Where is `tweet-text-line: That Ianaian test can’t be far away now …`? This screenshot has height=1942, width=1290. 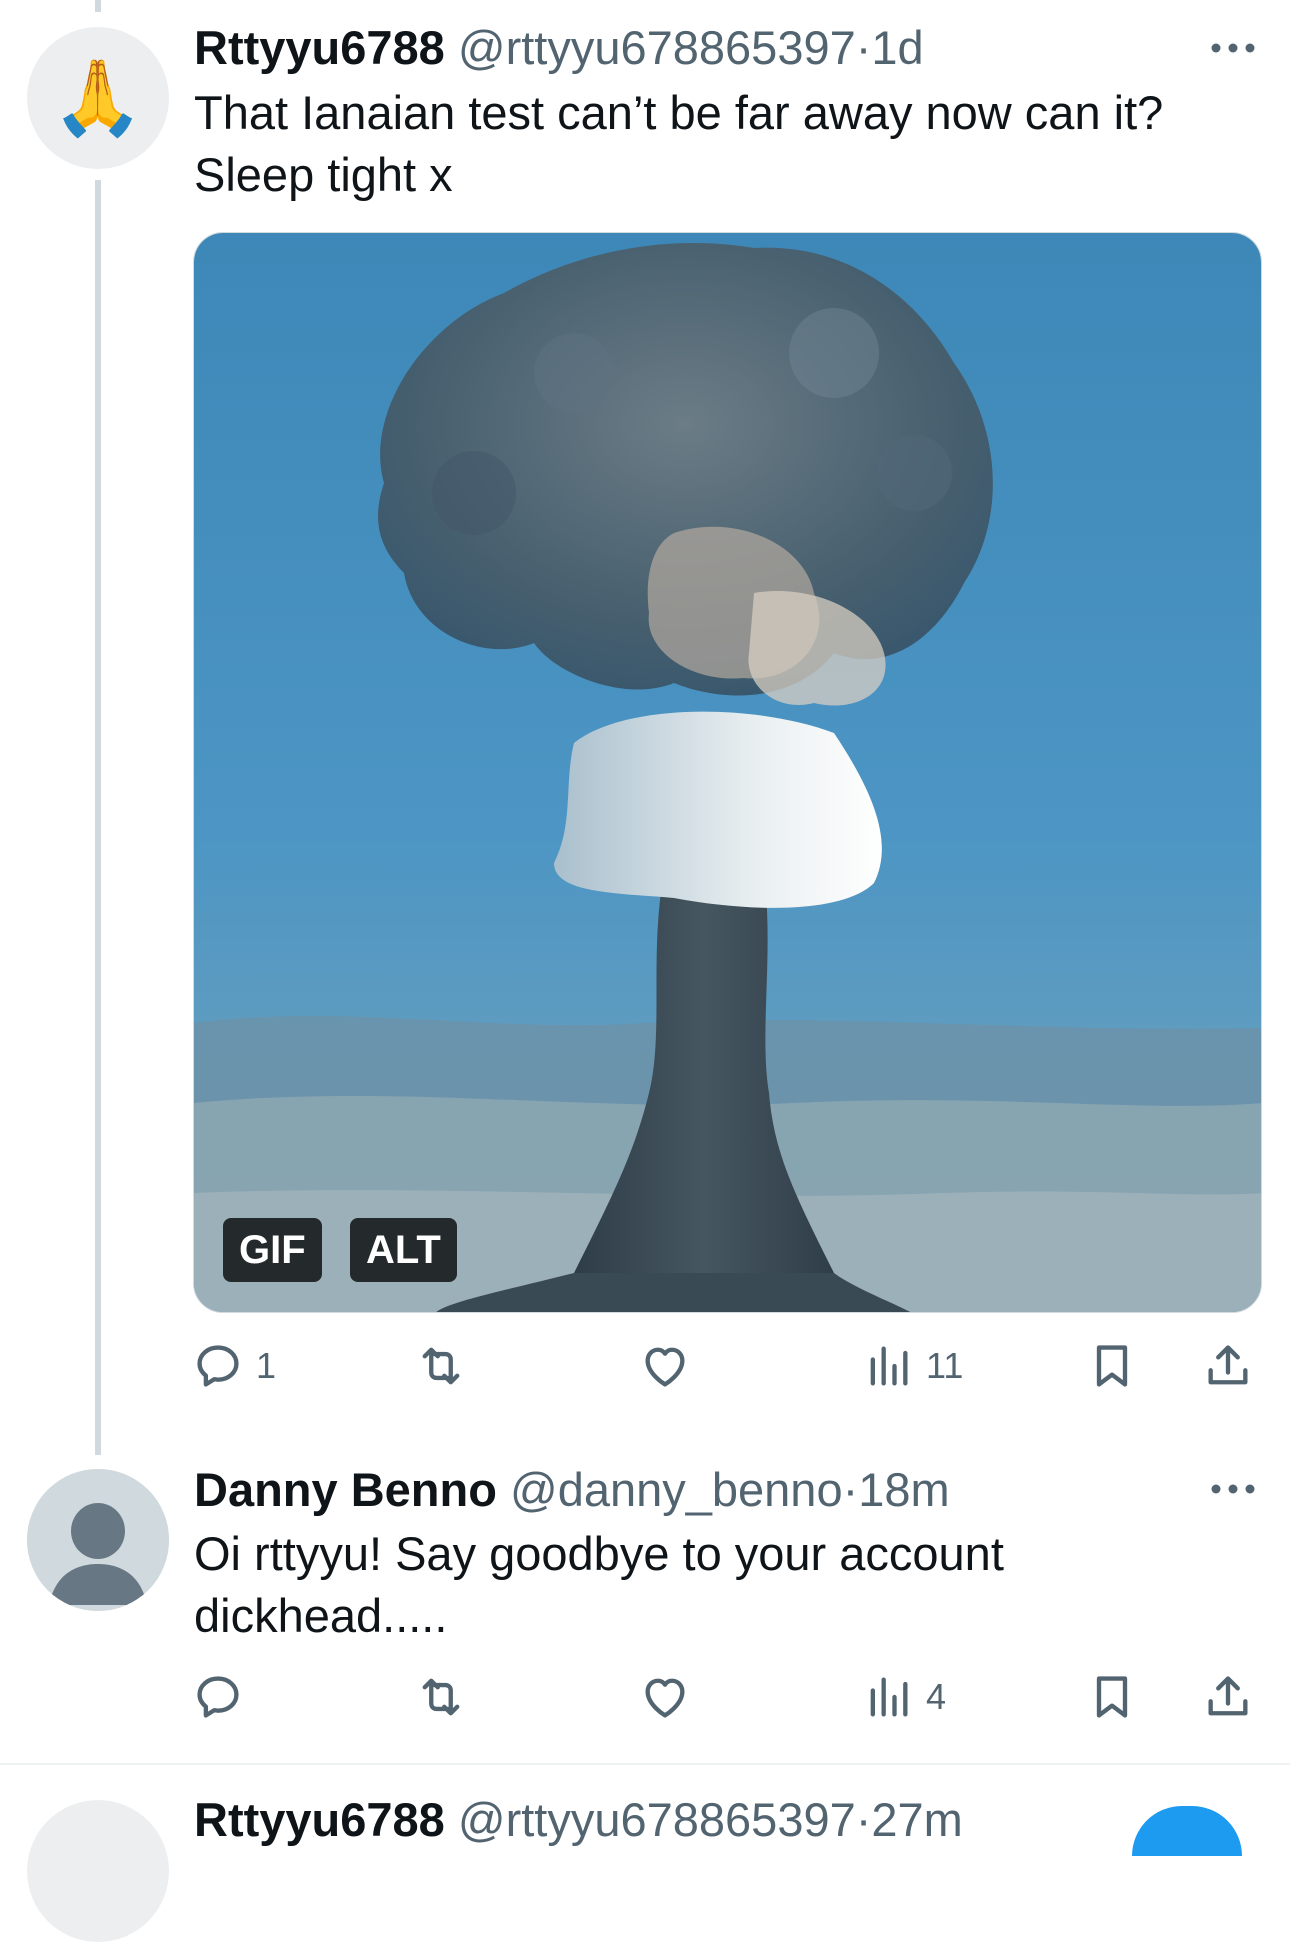 tweet-text-line: That Ianaian test can’t be far away now … is located at coordinates (679, 112).